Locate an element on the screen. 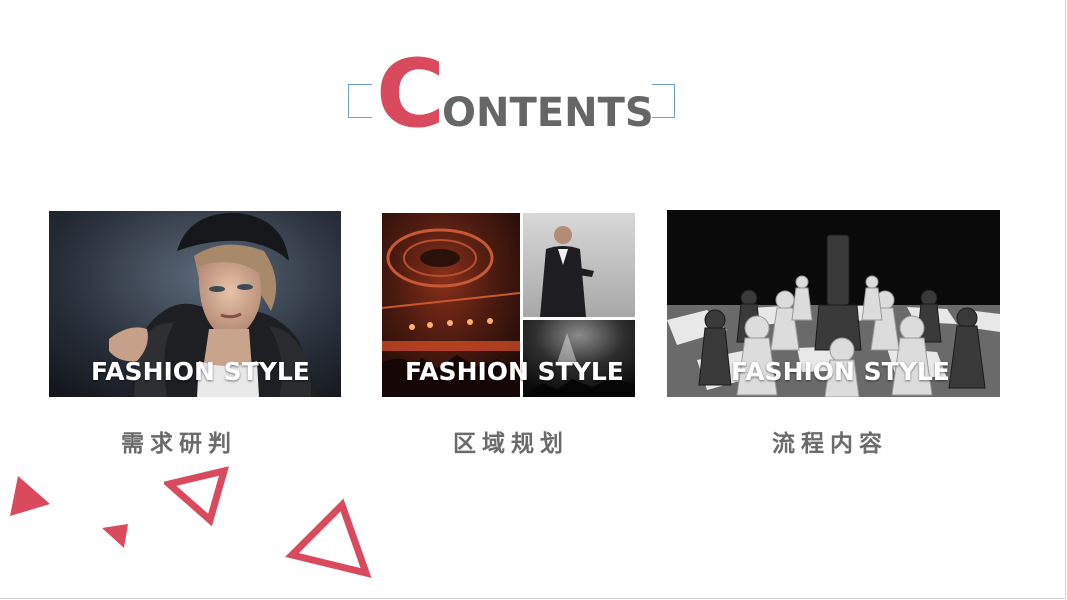 The height and width of the screenshot is (600, 1067). title-text: ONTENTS is located at coordinates (548, 113).